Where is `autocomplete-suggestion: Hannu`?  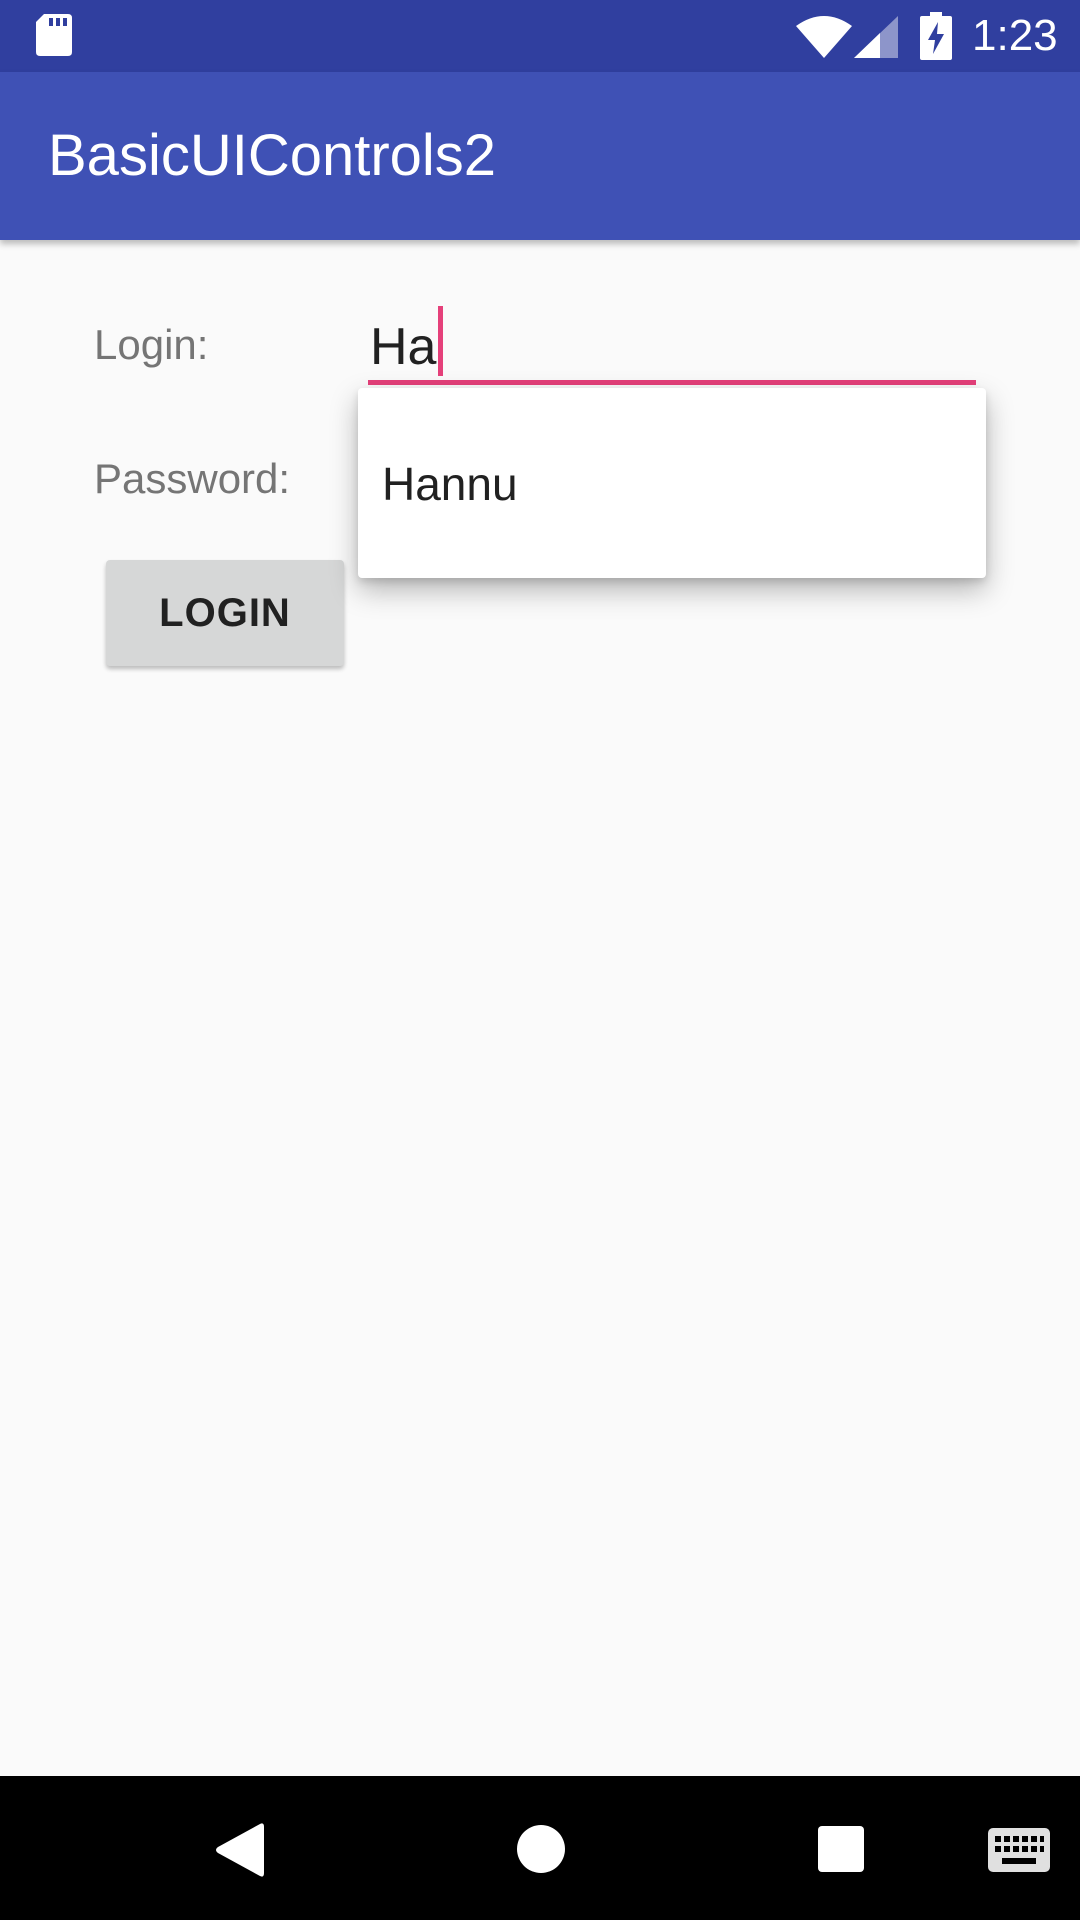
autocomplete-suggestion: Hannu is located at coordinates (672, 483).